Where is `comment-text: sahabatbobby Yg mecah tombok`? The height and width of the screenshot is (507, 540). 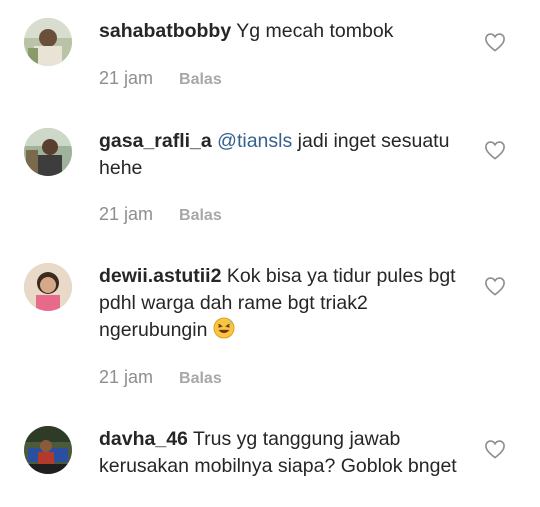
comment-text: sahabatbobby Yg mecah tombok is located at coordinates (279, 31).